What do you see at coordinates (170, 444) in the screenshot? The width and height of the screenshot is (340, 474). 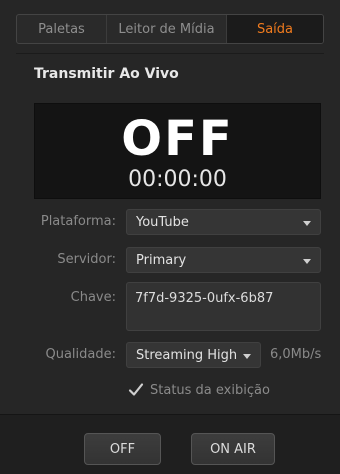 I see `footer-bar` at bounding box center [170, 444].